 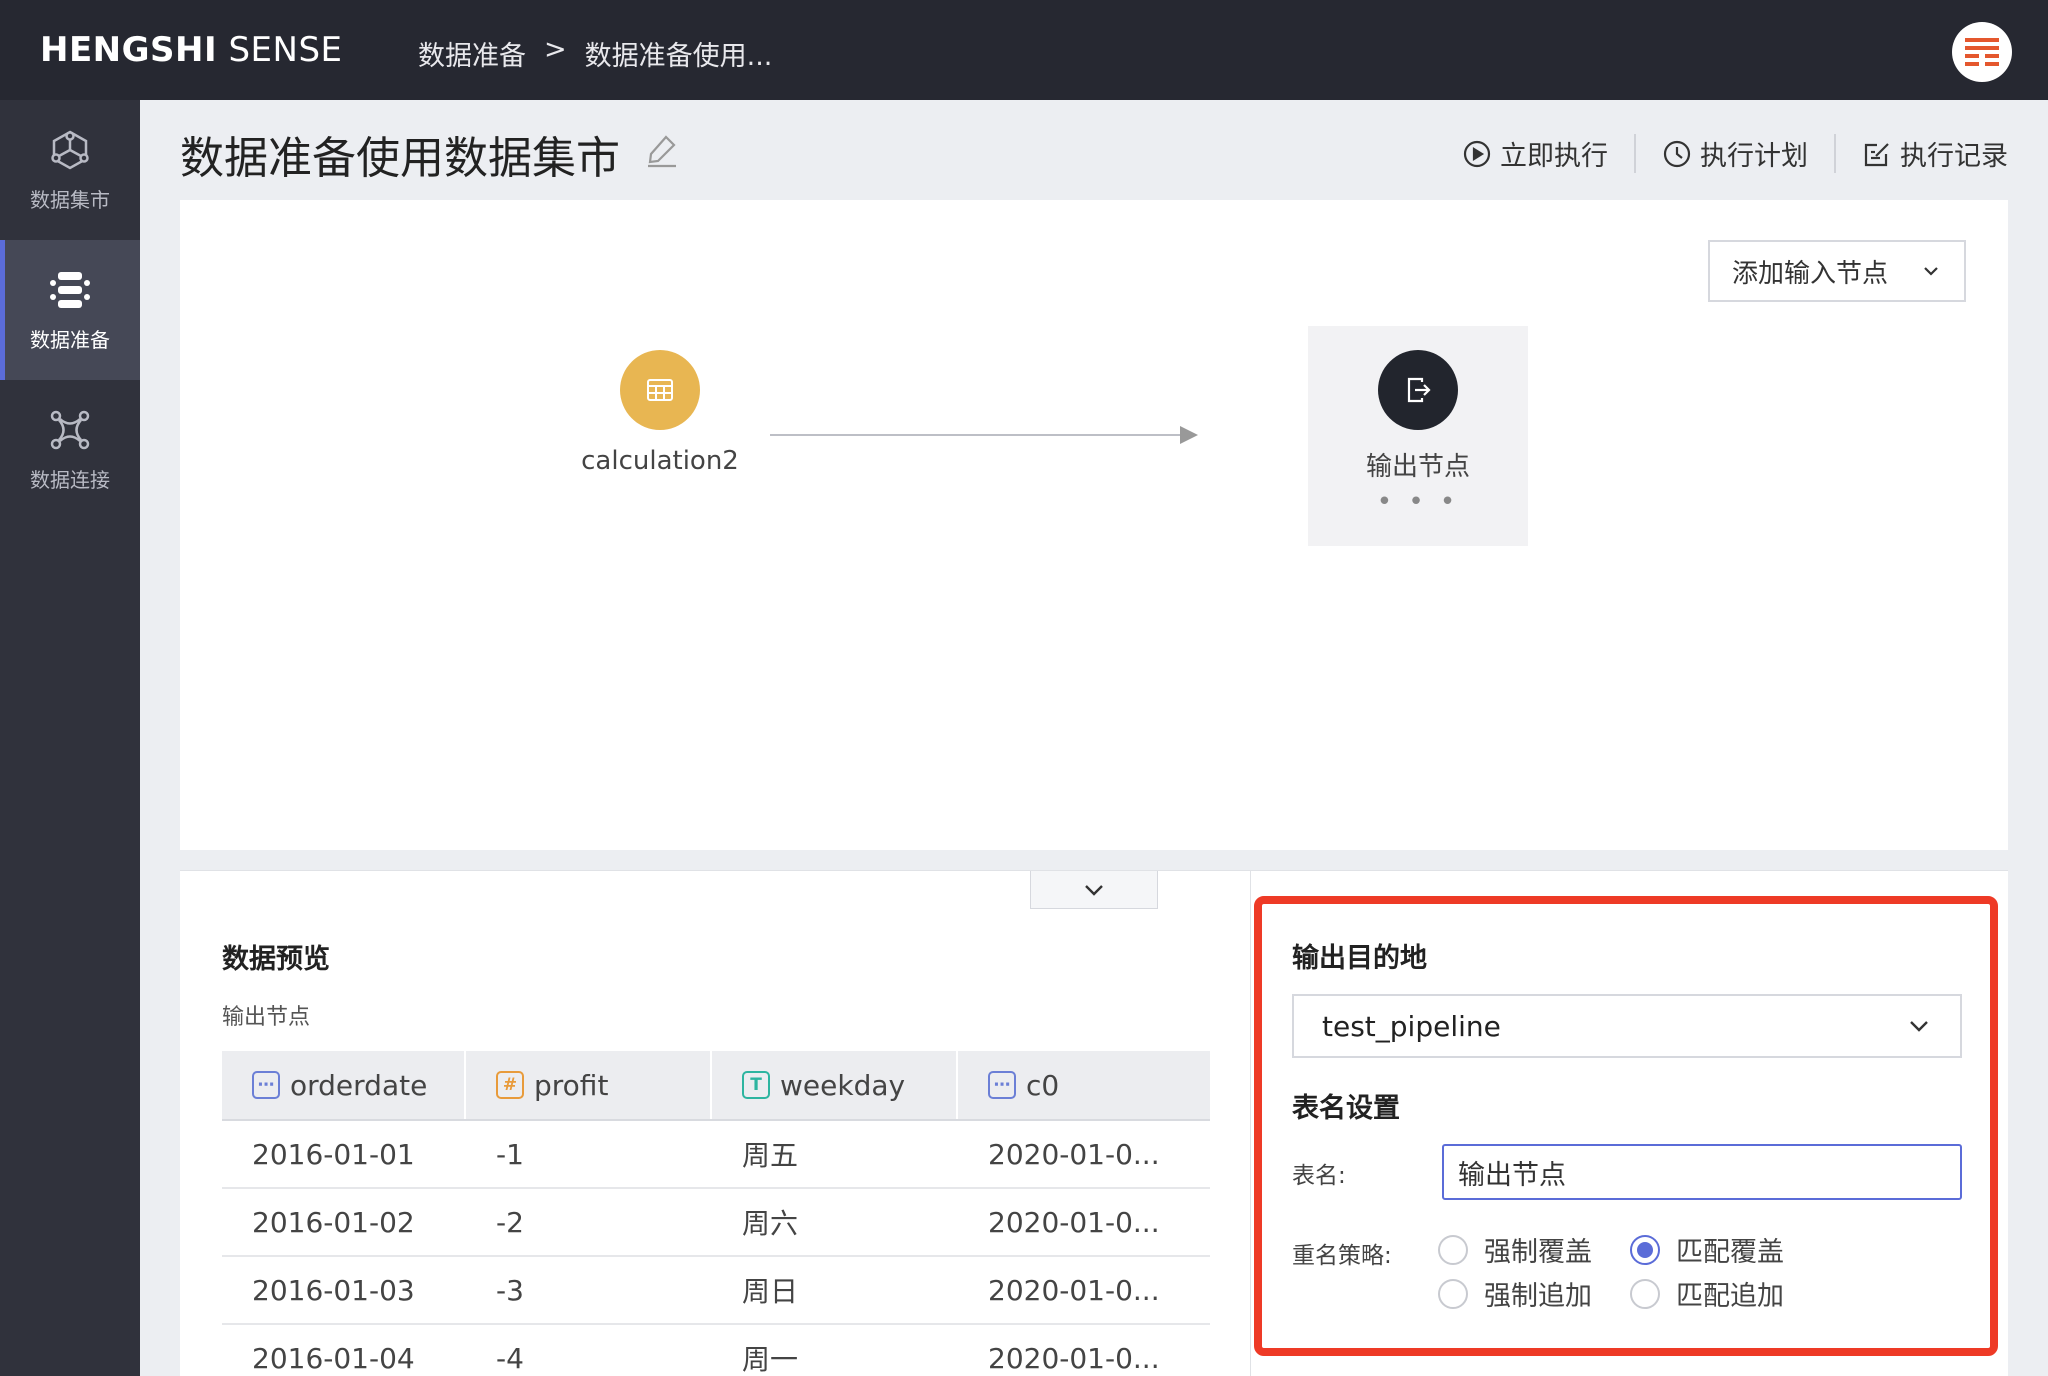 I want to click on add-input-node-dropdown: 添加输入节点, so click(x=1837, y=271).